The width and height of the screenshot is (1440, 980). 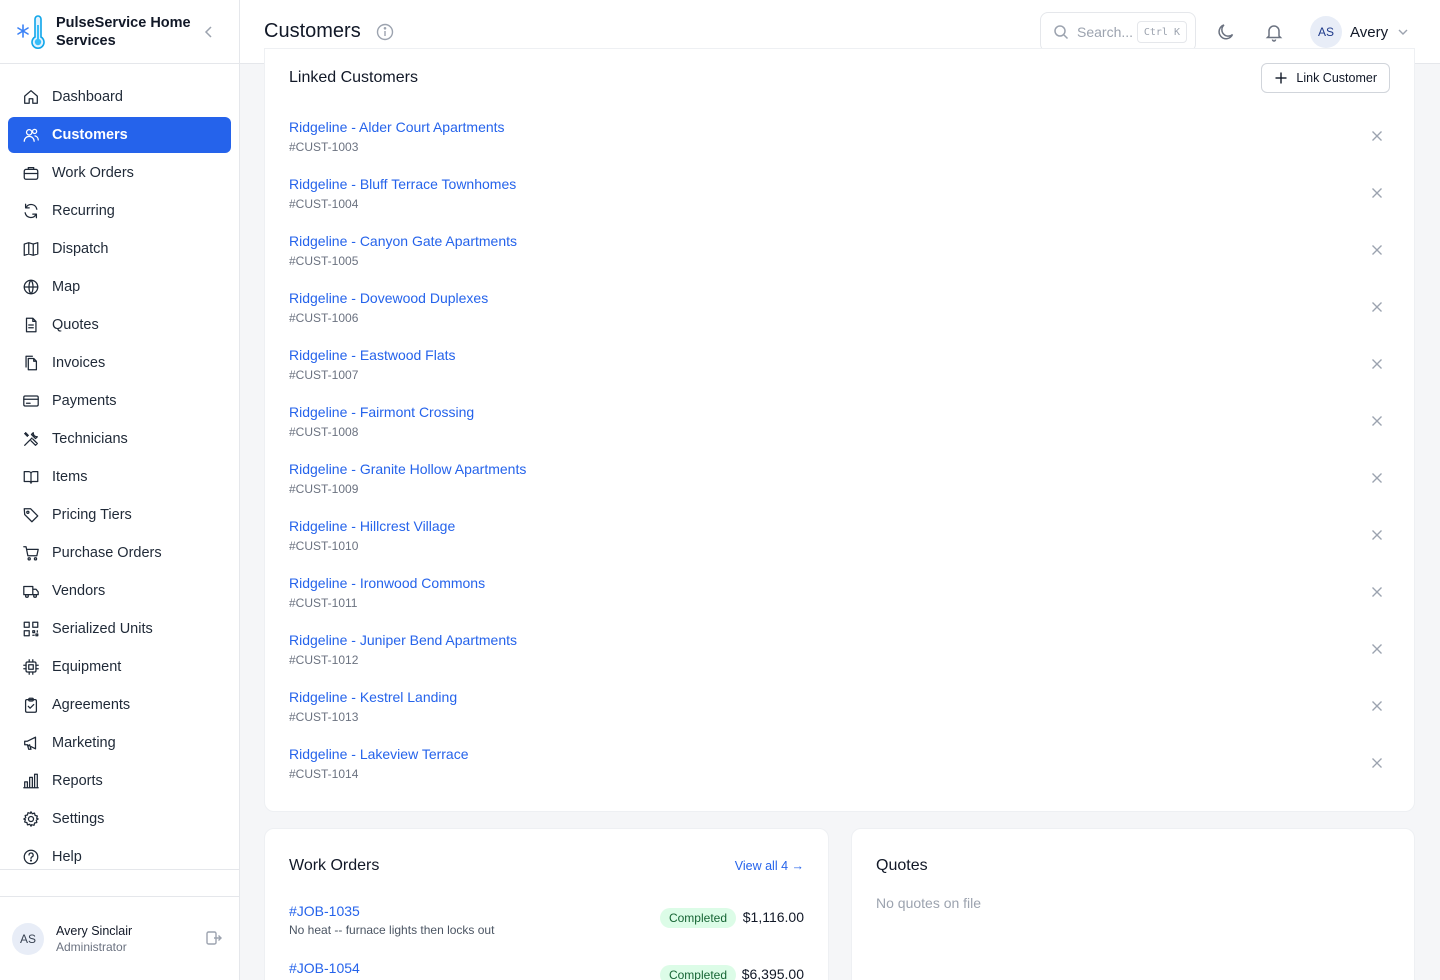 What do you see at coordinates (1274, 32) in the screenshot?
I see `bell-icon` at bounding box center [1274, 32].